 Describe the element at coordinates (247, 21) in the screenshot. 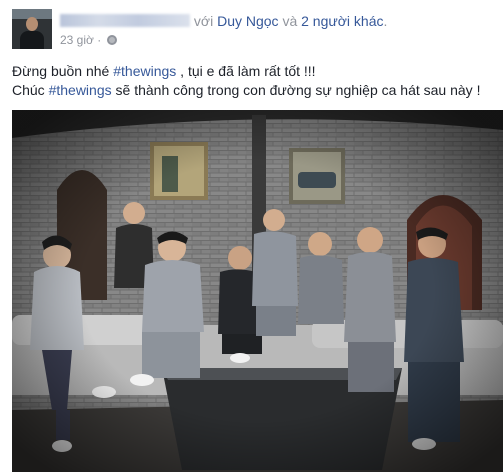

I see `tagged-friend-link: Duy Ngọc` at that location.